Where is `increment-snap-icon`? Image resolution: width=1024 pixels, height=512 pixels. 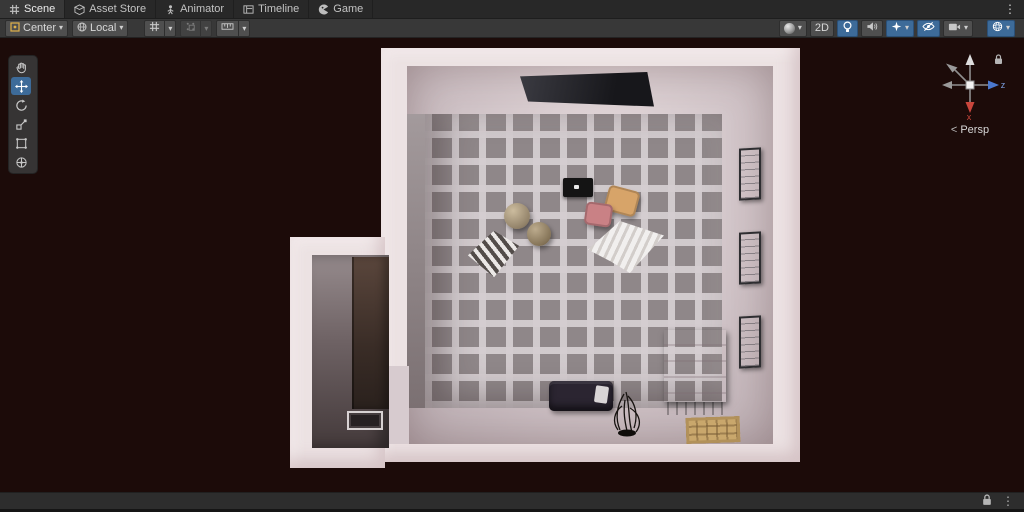
increment-snap-icon is located at coordinates (227, 28).